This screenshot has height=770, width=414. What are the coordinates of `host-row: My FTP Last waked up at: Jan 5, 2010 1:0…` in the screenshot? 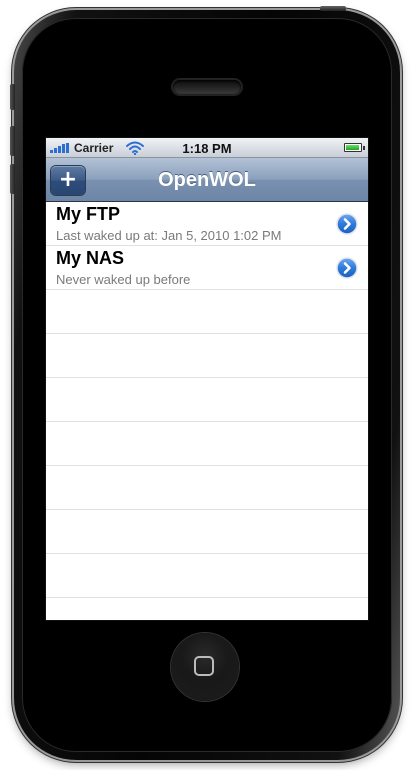 It's located at (207, 224).